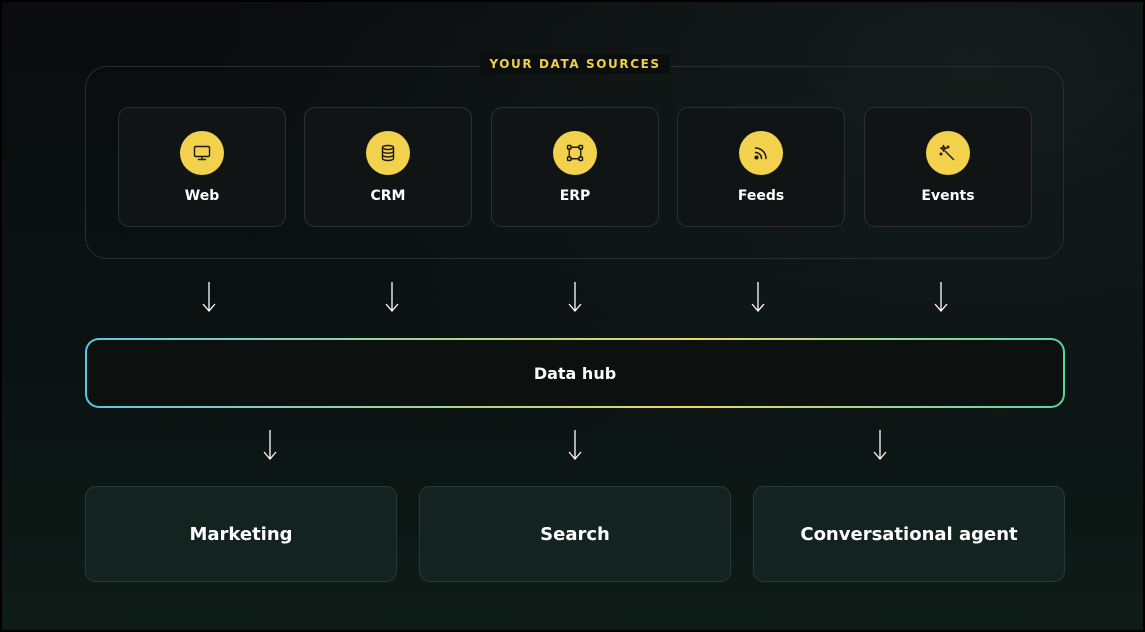 The image size is (1145, 632). What do you see at coordinates (575, 153) in the screenshot?
I see `nodes-icon` at bounding box center [575, 153].